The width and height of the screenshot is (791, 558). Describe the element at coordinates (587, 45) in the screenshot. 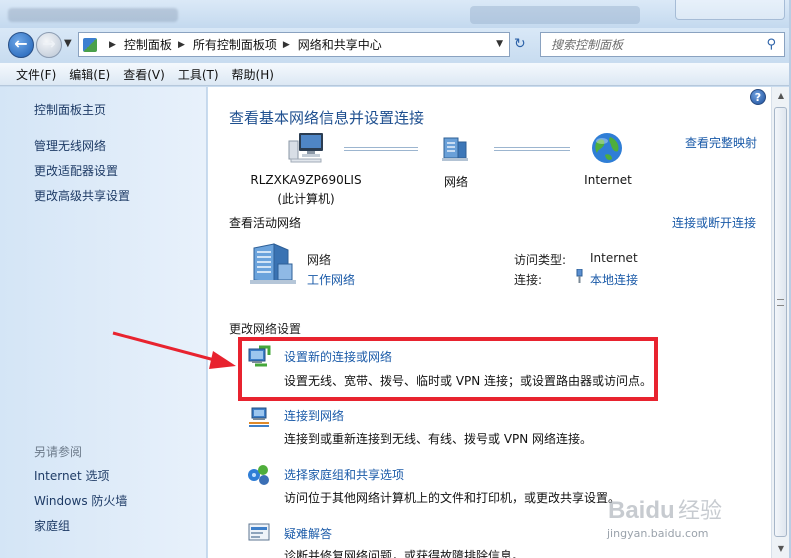

I see `search-placeholder: 搜索控制面板` at that location.